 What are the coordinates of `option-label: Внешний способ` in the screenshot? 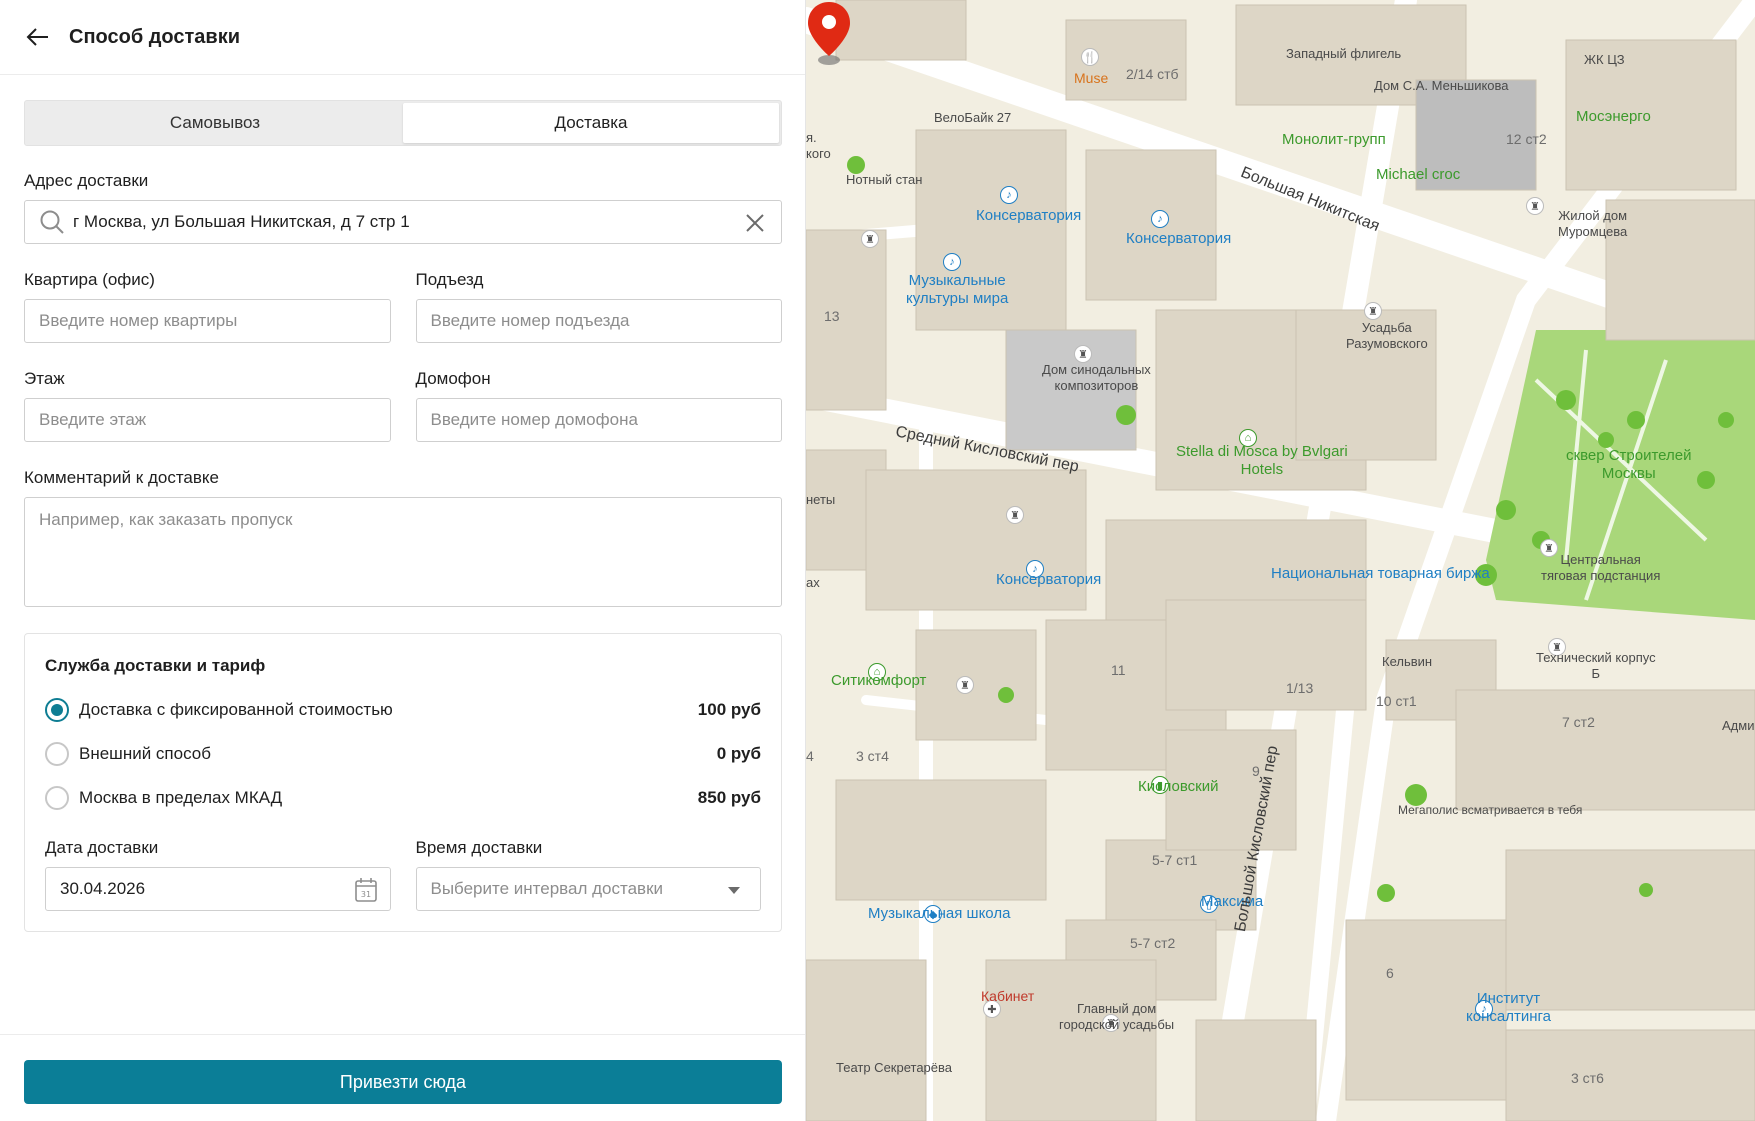 It's located at (145, 753).